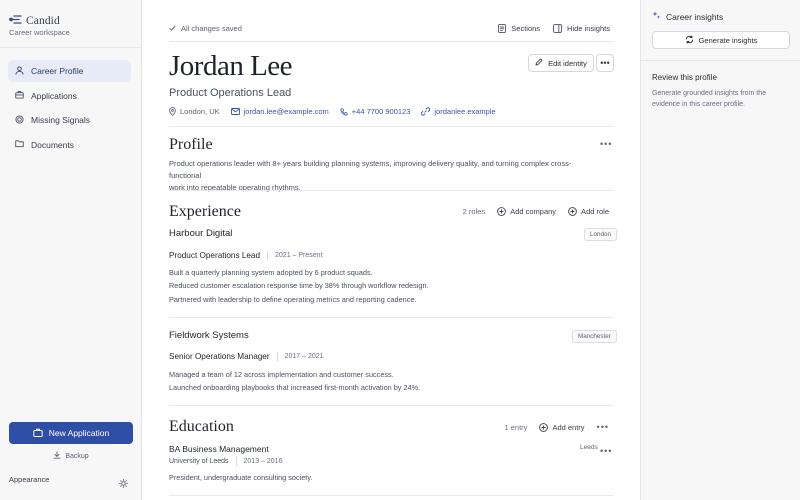  I want to click on sections-button: Sections, so click(519, 28).